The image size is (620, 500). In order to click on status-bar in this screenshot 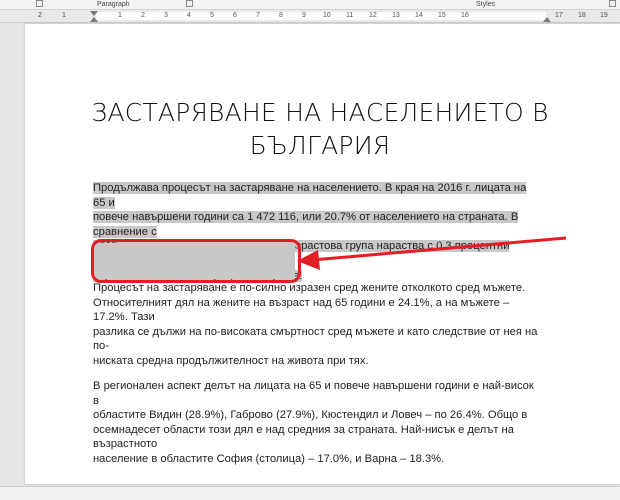, I will do `click(310, 493)`.